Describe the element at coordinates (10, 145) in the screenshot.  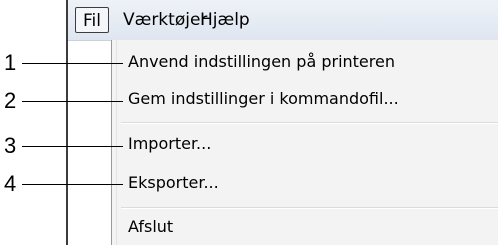
I see `callout-number: 3` at that location.